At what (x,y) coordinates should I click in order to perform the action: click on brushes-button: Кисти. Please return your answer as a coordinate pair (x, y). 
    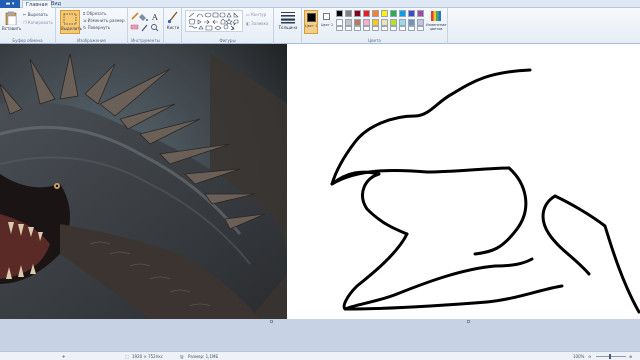
    Looking at the image, I should click on (173, 20).